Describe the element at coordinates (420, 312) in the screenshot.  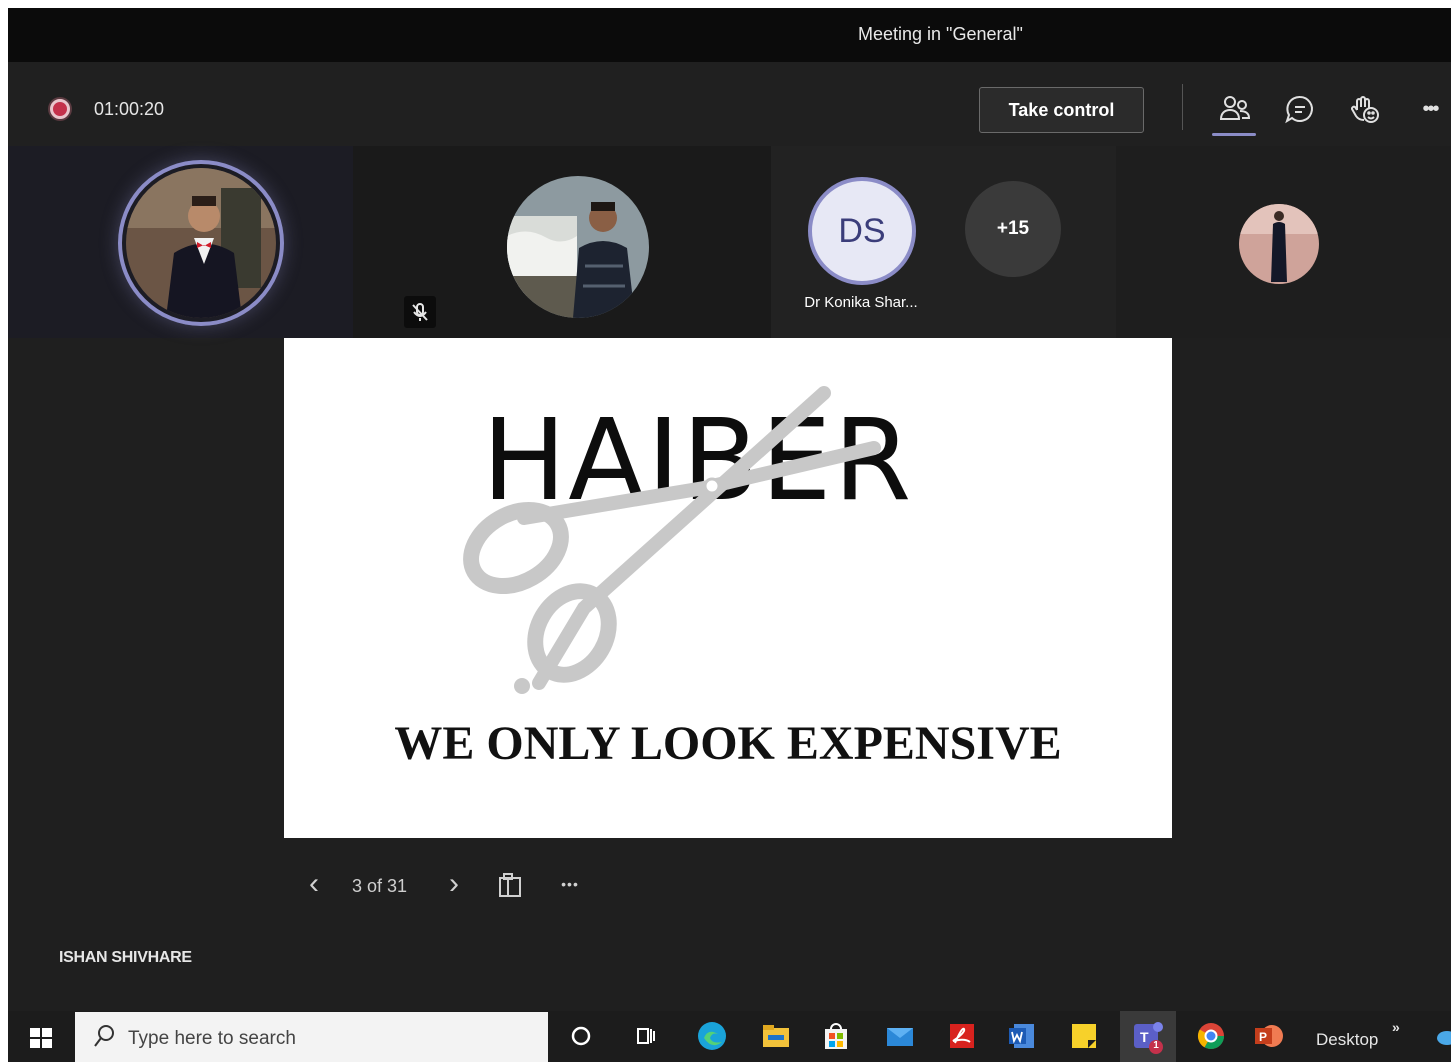
I see `muted-mic-icon` at that location.